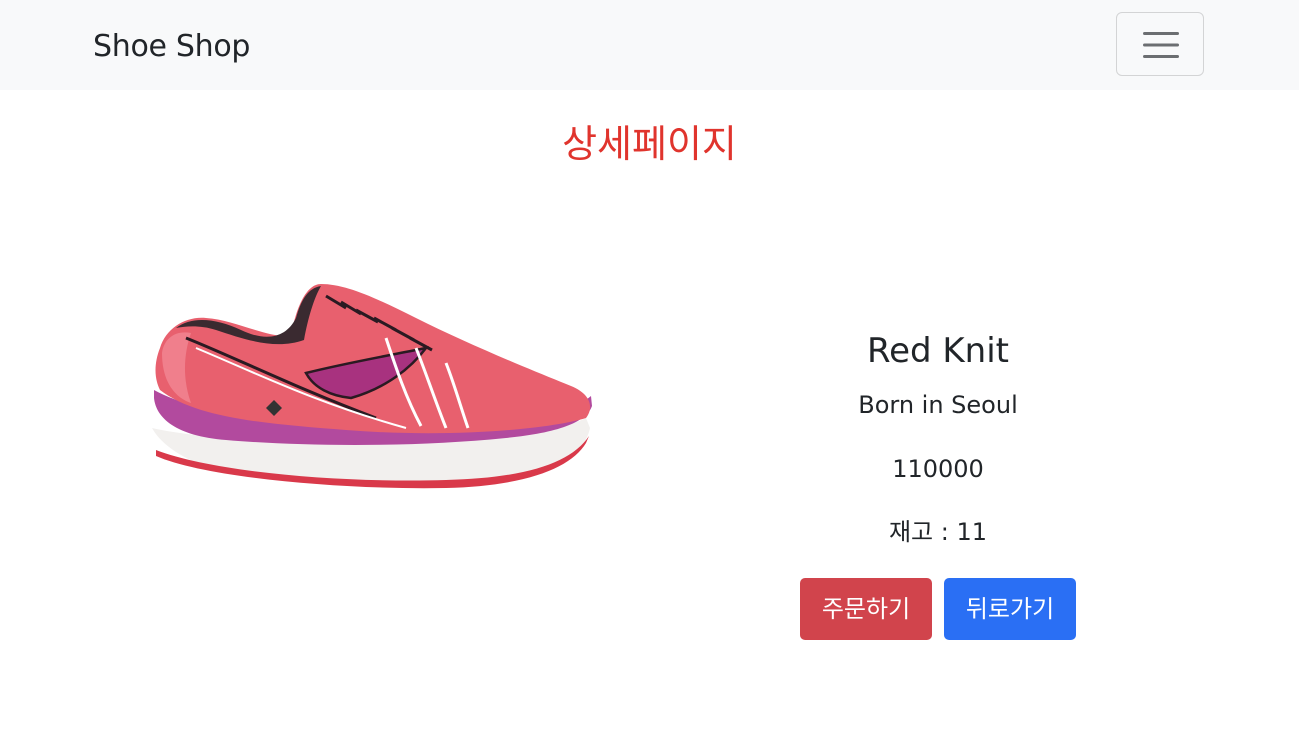  Describe the element at coordinates (1010, 609) in the screenshot. I see `back-button: 뒤로가기` at that location.